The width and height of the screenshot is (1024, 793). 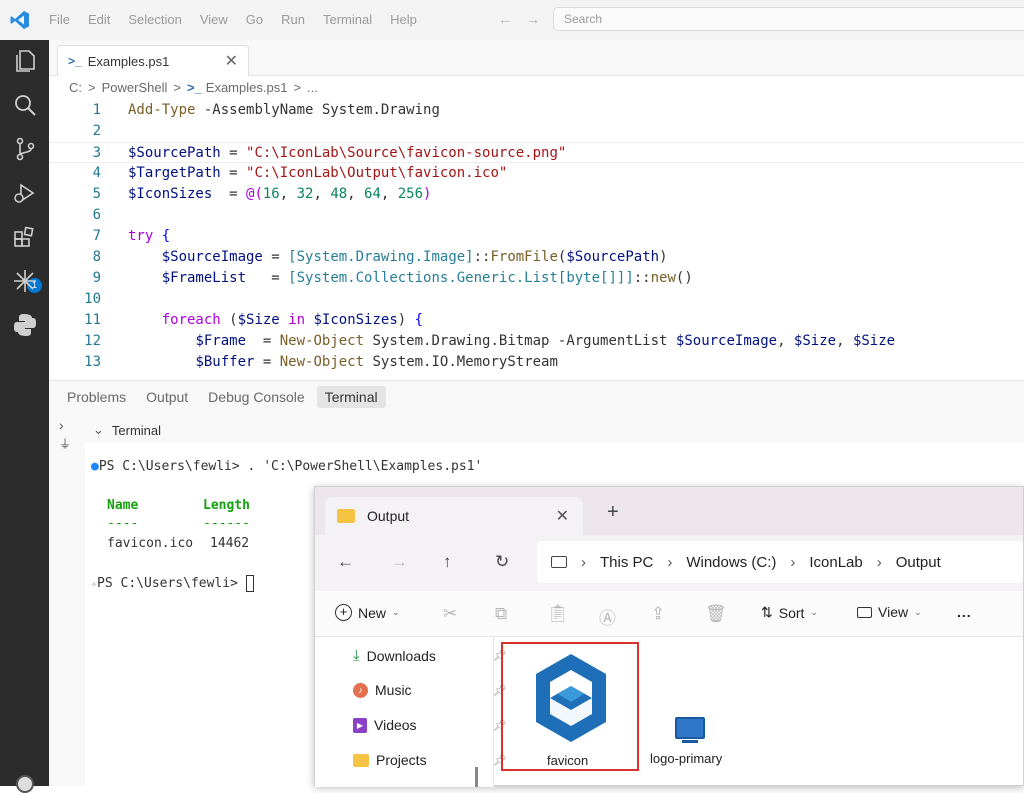 What do you see at coordinates (127, 430) in the screenshot?
I see `terminal-header: ⌄ Terminal` at bounding box center [127, 430].